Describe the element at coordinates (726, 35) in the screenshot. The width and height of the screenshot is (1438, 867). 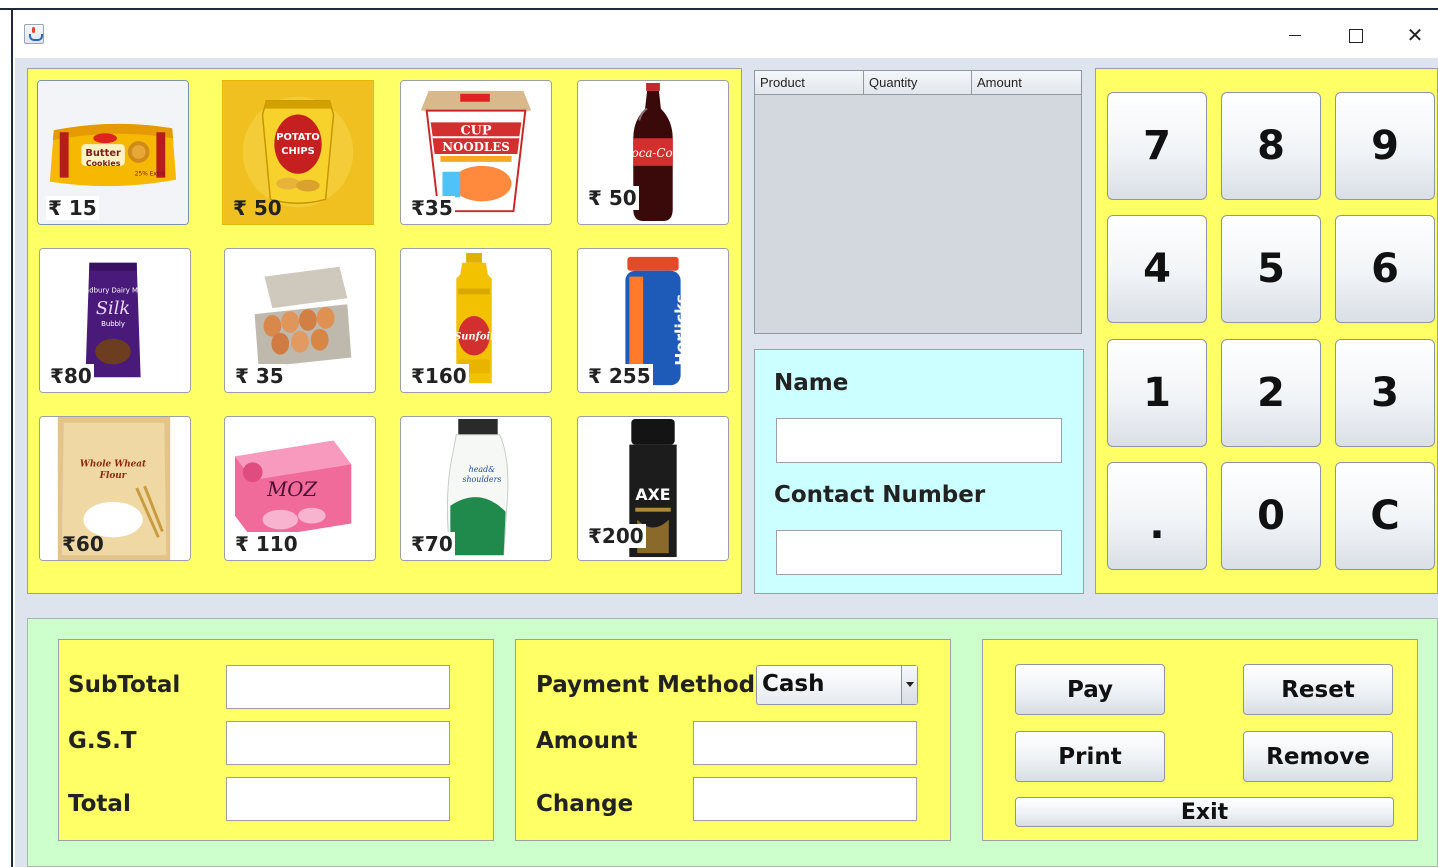
I see `title-bar: ✕` at that location.